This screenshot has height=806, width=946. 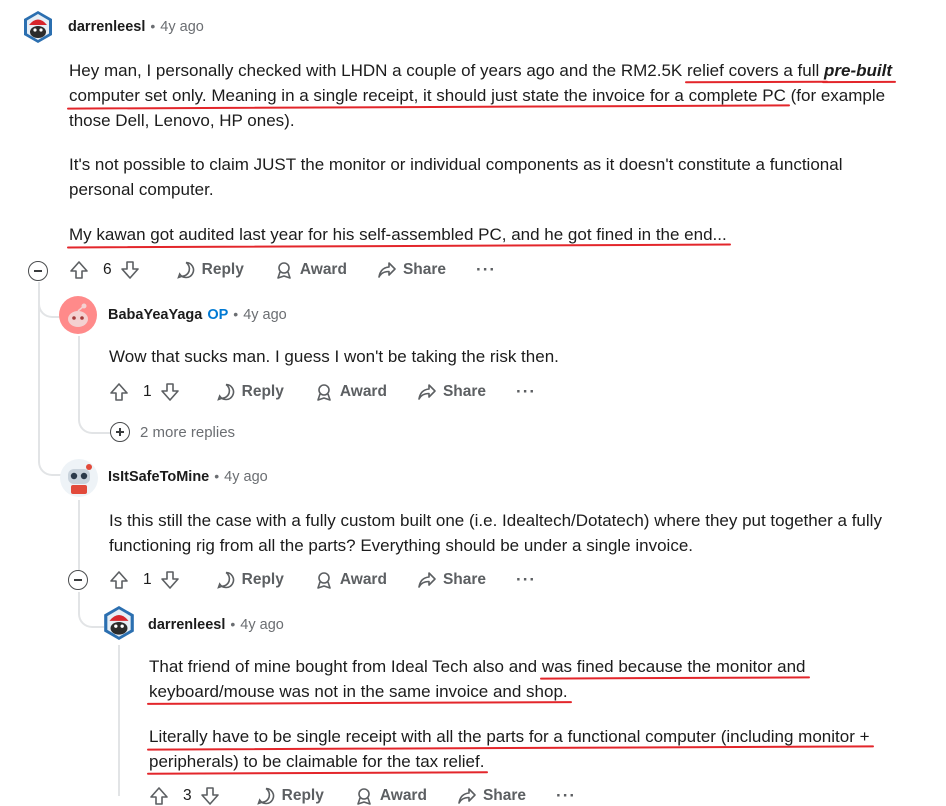 What do you see at coordinates (119, 720) in the screenshot?
I see `thread-line-c4` at bounding box center [119, 720].